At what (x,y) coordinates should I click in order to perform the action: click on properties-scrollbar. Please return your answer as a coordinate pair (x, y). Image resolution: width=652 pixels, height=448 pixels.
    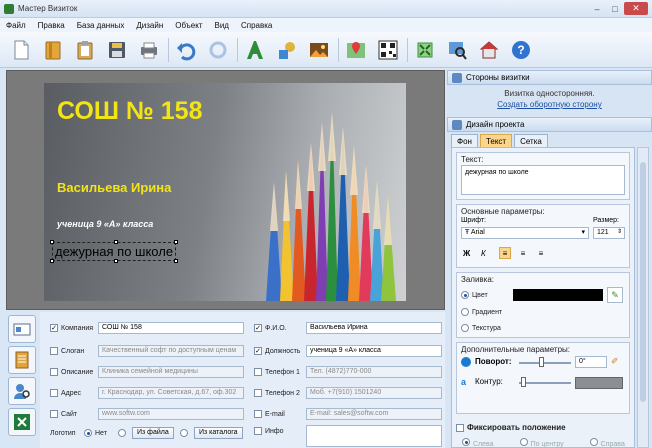
    Looking at the image, I should click on (643, 297).